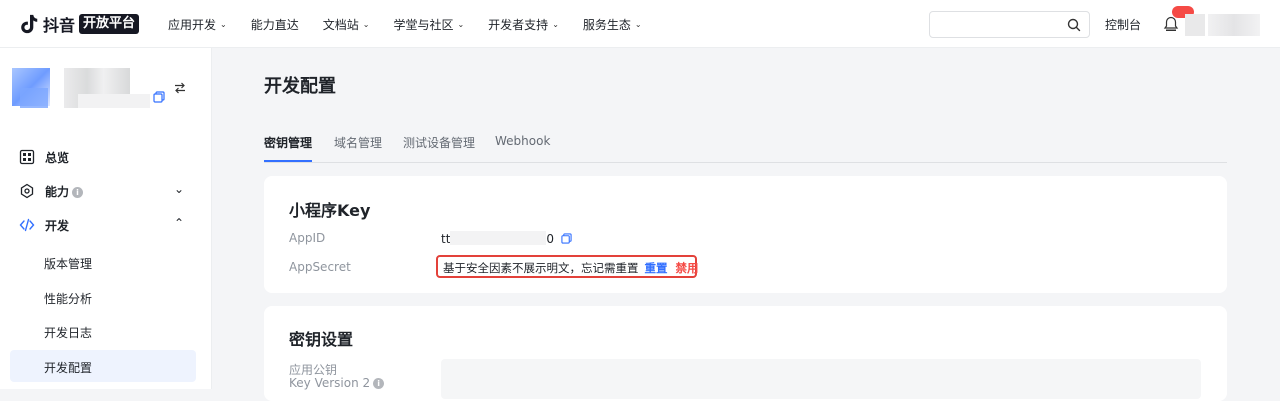 This screenshot has width=1280, height=401. Describe the element at coordinates (1277, 218) in the screenshot. I see `page-scrollbar` at that location.